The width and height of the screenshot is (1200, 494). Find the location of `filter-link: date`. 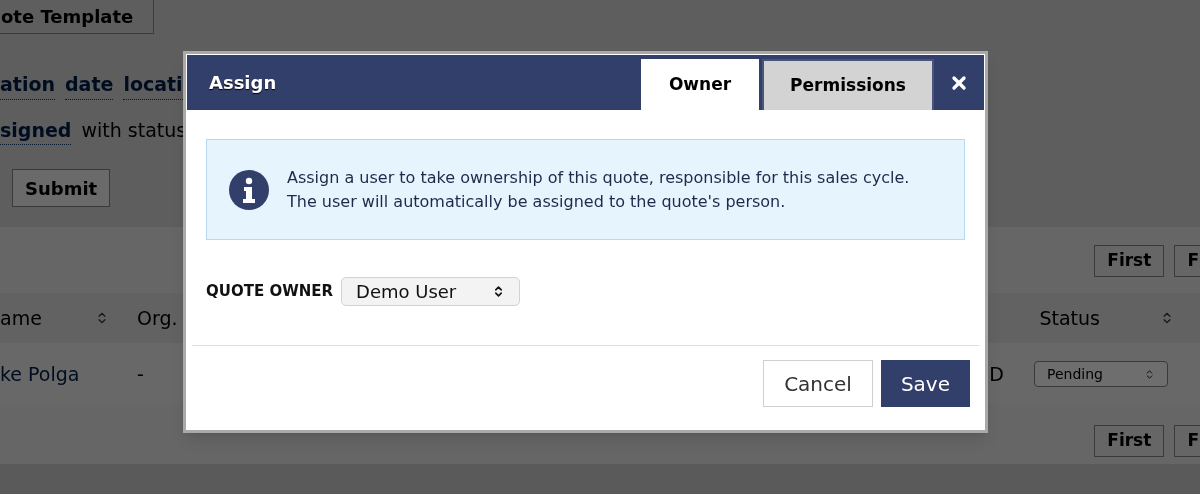

filter-link: date is located at coordinates (89, 85).